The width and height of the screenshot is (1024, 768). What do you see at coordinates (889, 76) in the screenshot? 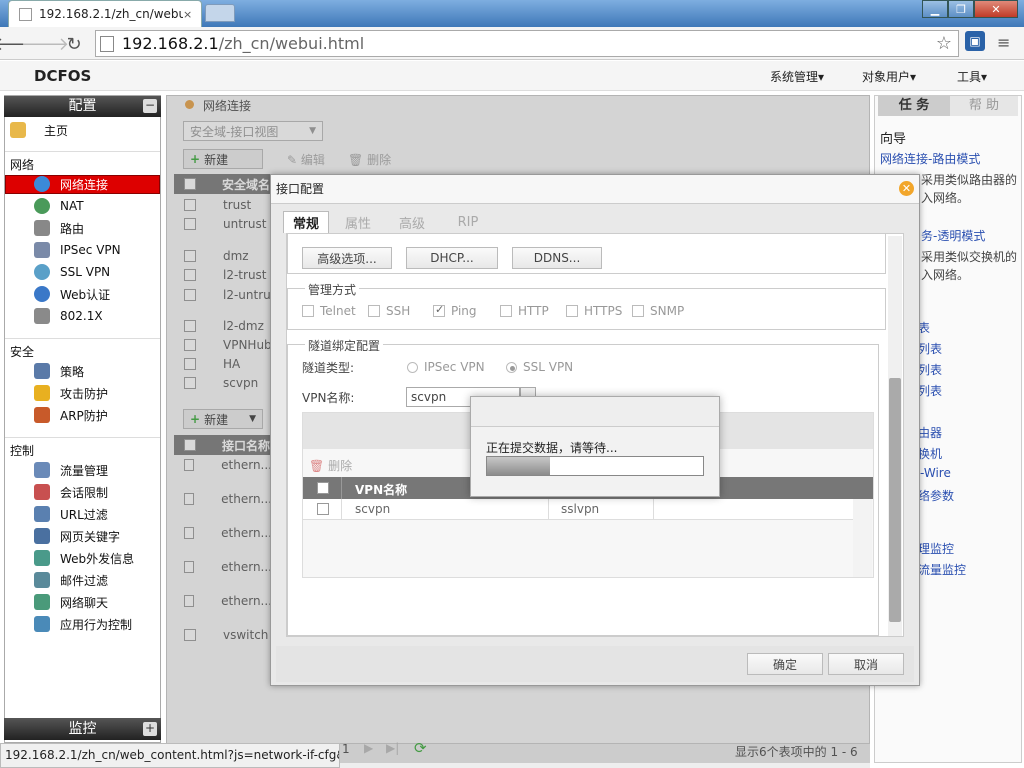
I see `menu-object-user: 对象用户▾` at bounding box center [889, 76].